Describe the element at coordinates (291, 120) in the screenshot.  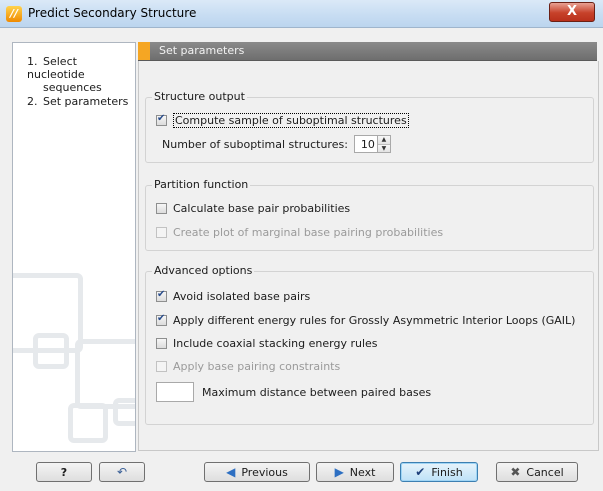
I see `checkbox-label: Compute sample of suboptimal structures` at that location.